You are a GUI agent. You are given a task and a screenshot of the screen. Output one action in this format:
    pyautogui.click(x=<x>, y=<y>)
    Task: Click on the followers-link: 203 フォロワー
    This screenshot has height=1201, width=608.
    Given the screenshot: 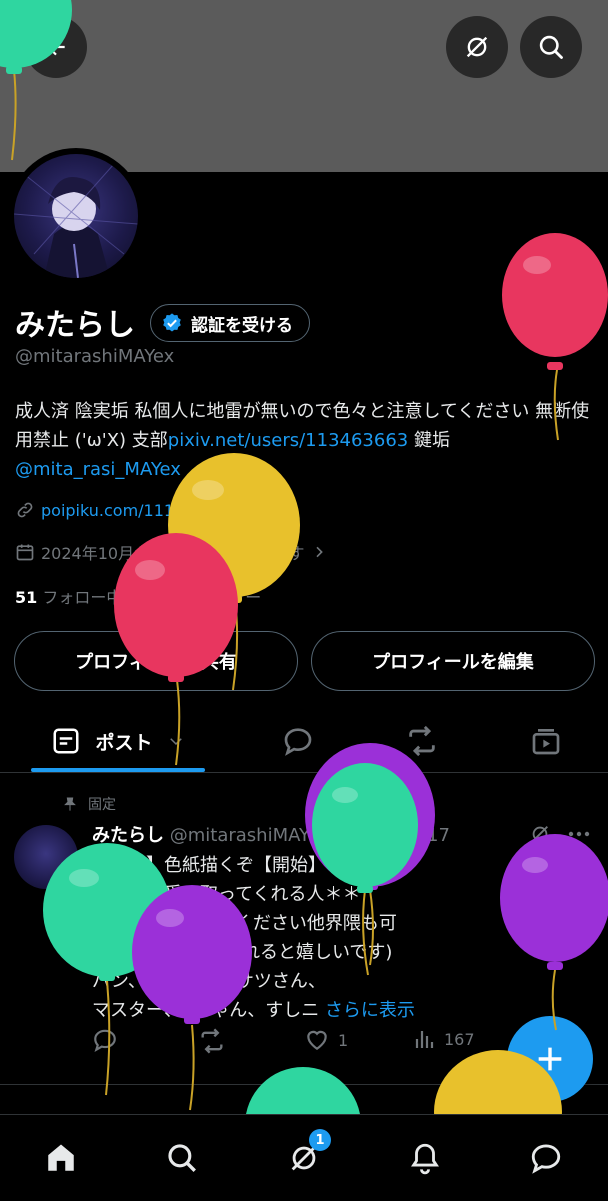 What is the action you would take?
    pyautogui.click(x=202, y=597)
    